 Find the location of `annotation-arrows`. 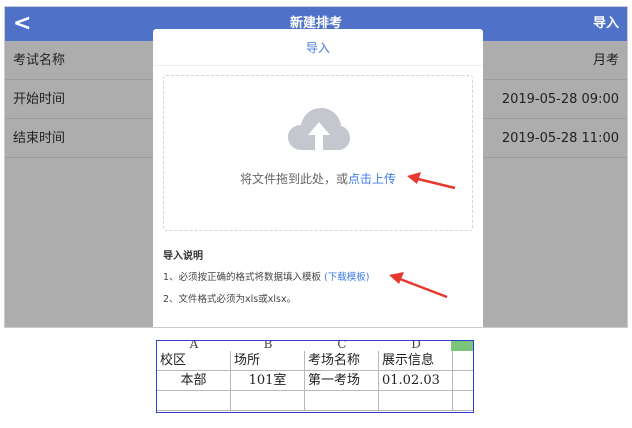

annotation-arrows is located at coordinates (422, 235).